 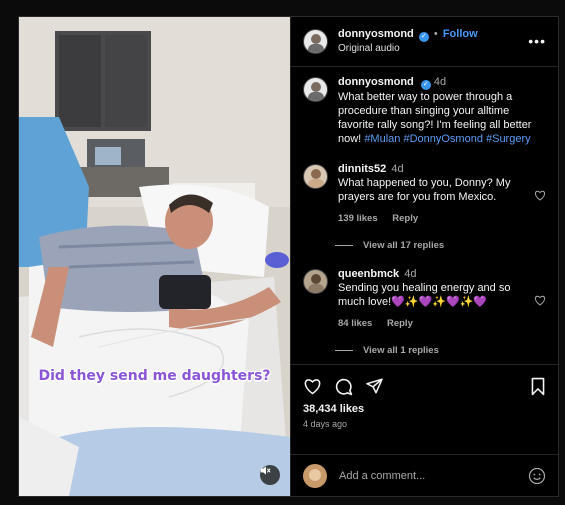 What do you see at coordinates (265, 470) in the screenshot?
I see `speaker-muted-icon` at bounding box center [265, 470].